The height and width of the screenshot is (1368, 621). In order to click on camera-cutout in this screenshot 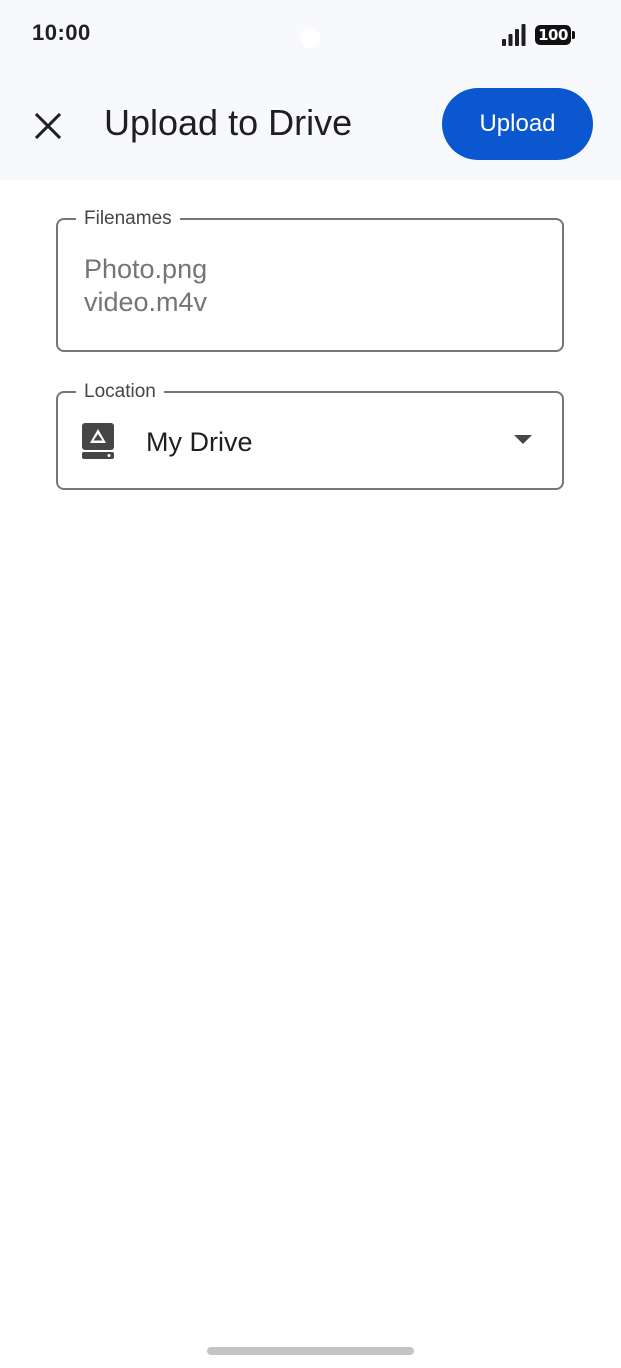, I will do `click(310, 38)`.